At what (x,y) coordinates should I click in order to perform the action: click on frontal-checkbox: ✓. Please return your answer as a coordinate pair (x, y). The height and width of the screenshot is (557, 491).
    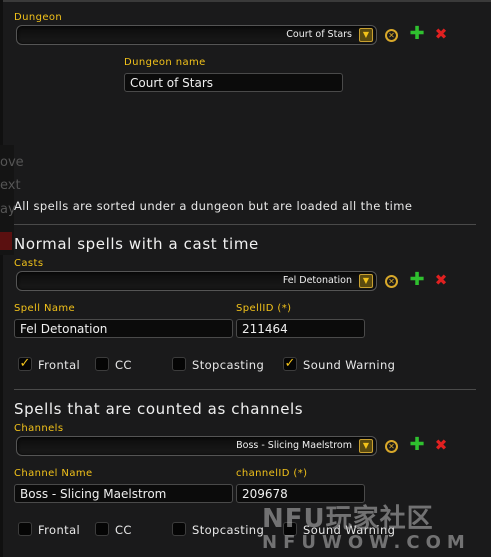
    Looking at the image, I should click on (25, 364).